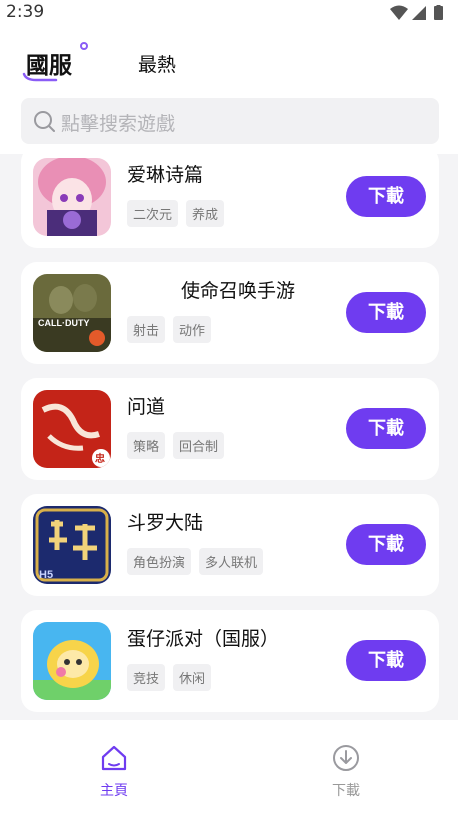 The image size is (458, 820). What do you see at coordinates (114, 772) in the screenshot?
I see `nav-item-home: 主頁` at bounding box center [114, 772].